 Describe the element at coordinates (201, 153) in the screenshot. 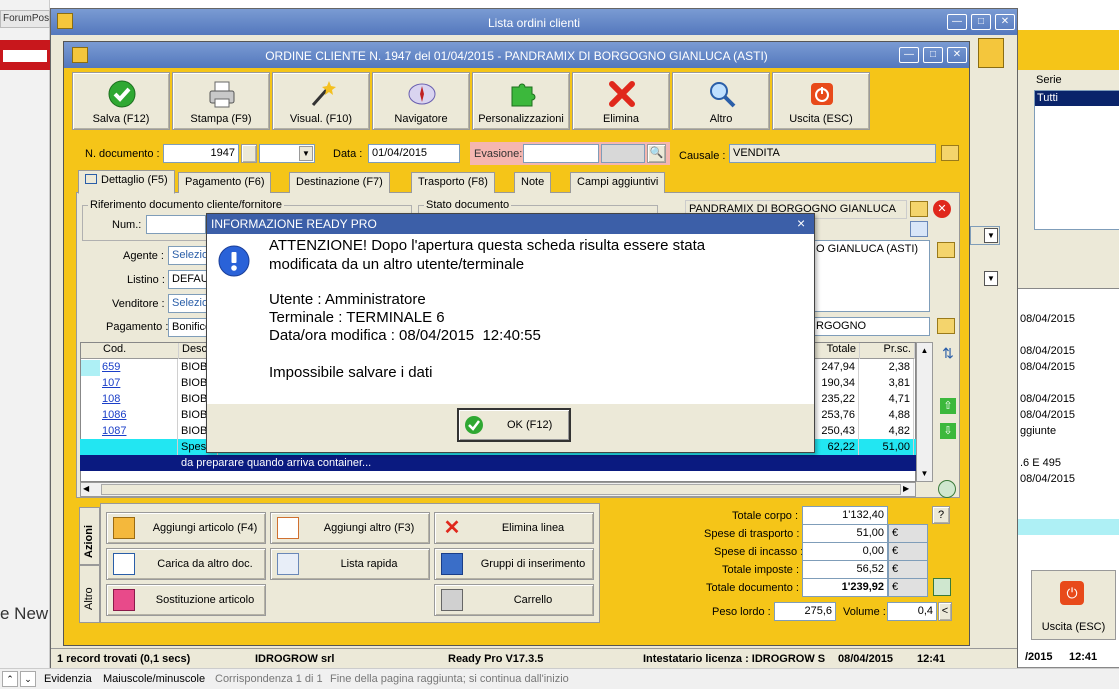

I see `n-documento-field: 1947` at that location.